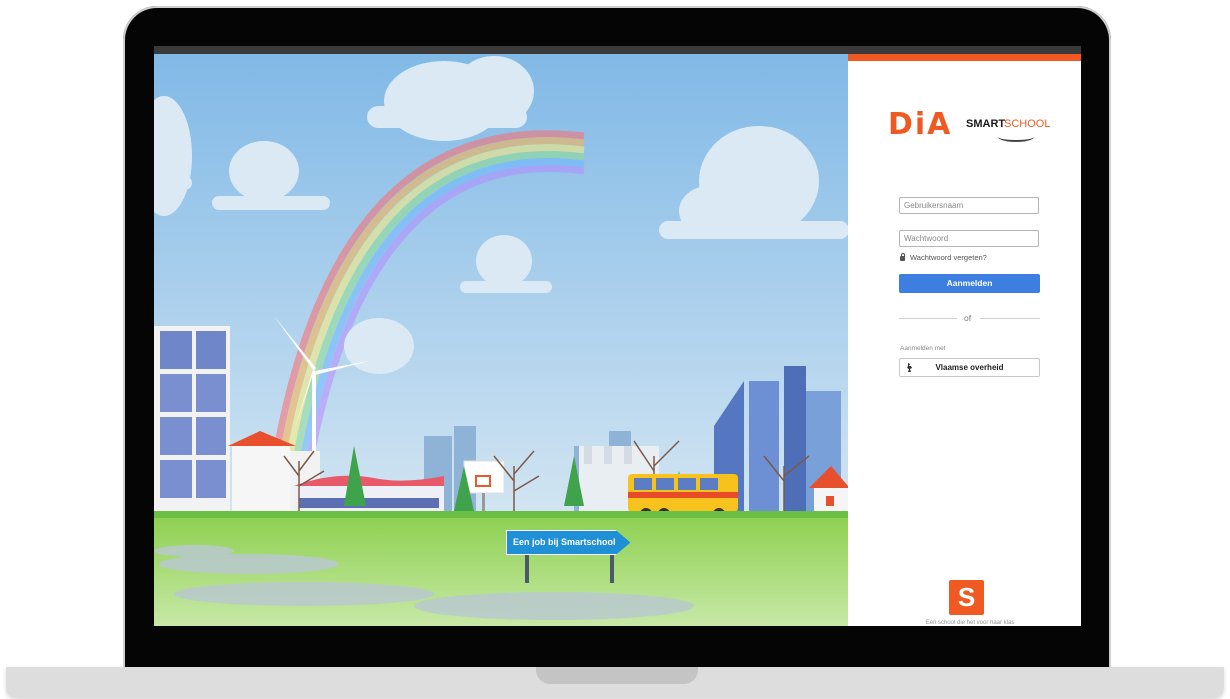 Image resolution: width=1230 pixels, height=699 pixels. Describe the element at coordinates (948, 257) in the screenshot. I see `forgot-password-label: Wachtwoord vergeten?` at that location.